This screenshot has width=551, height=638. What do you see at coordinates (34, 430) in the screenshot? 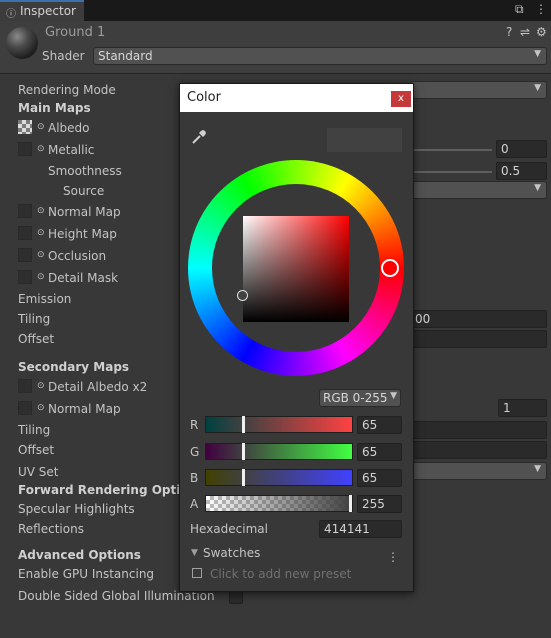
I see `secondary-tiling-label: Tiling` at bounding box center [34, 430].